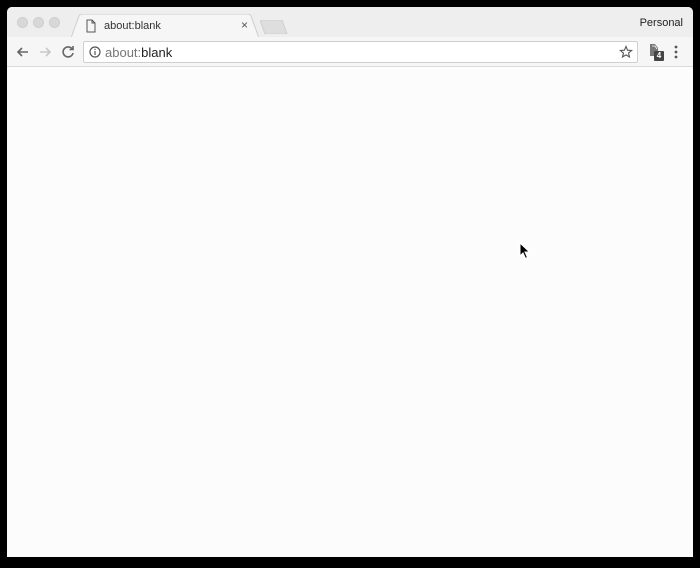 The width and height of the screenshot is (700, 568). Describe the element at coordinates (123, 52) in the screenshot. I see `url-scheme: about:` at that location.